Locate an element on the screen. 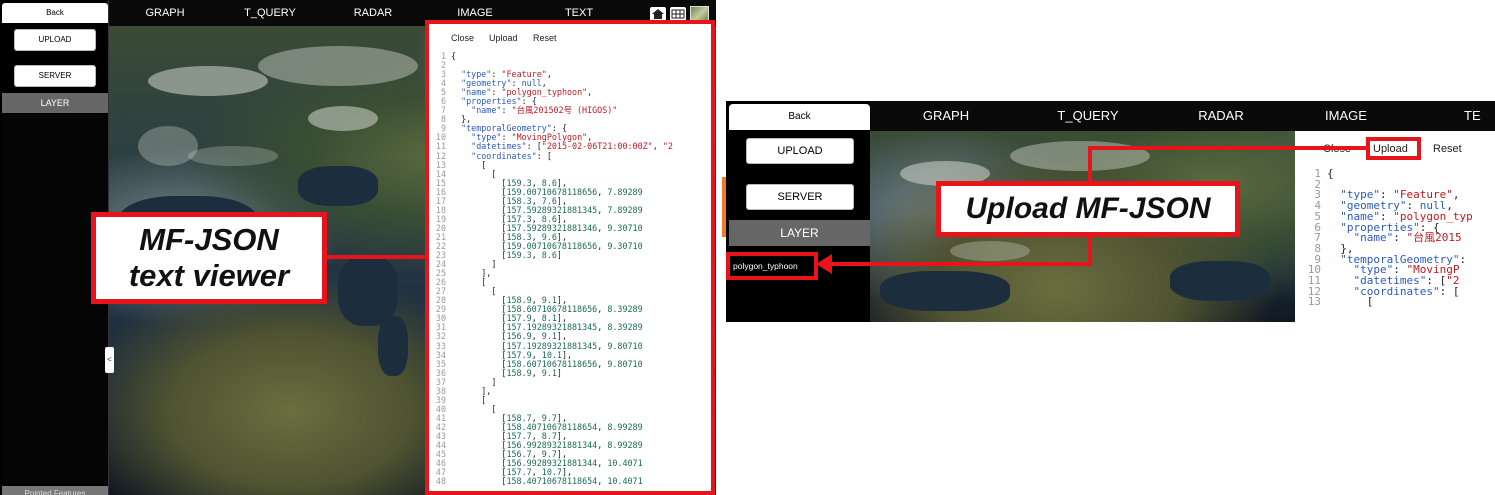 This screenshot has height=495, width=1495. sidebar is located at coordinates (798, 211).